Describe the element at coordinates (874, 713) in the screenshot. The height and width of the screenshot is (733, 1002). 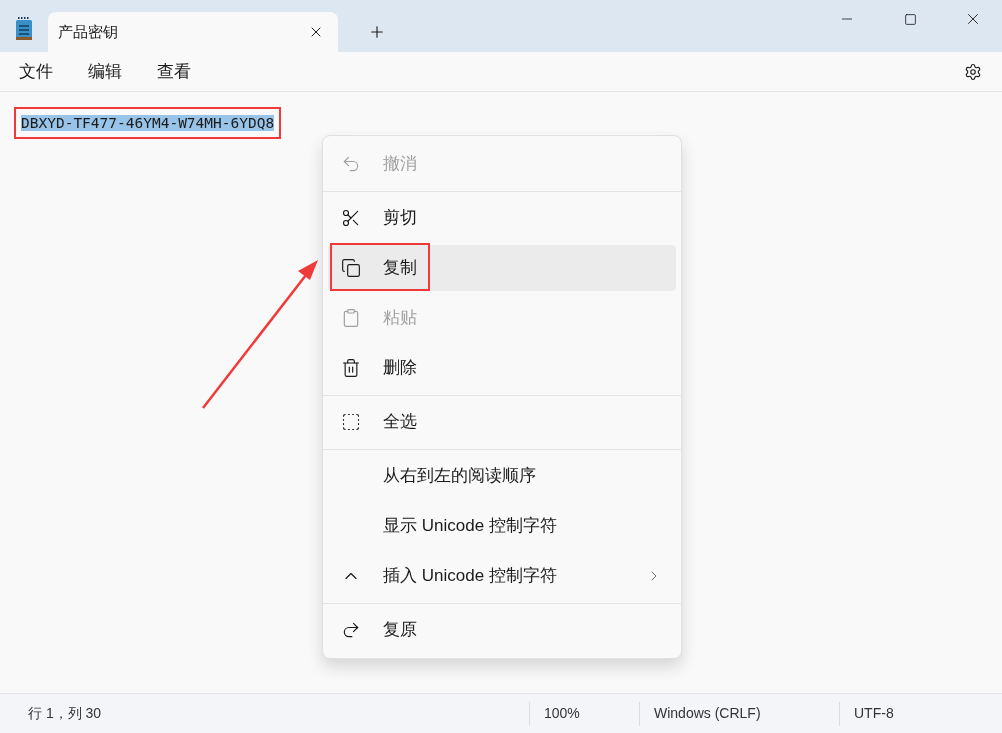
I see `status-text: UTF-8` at that location.